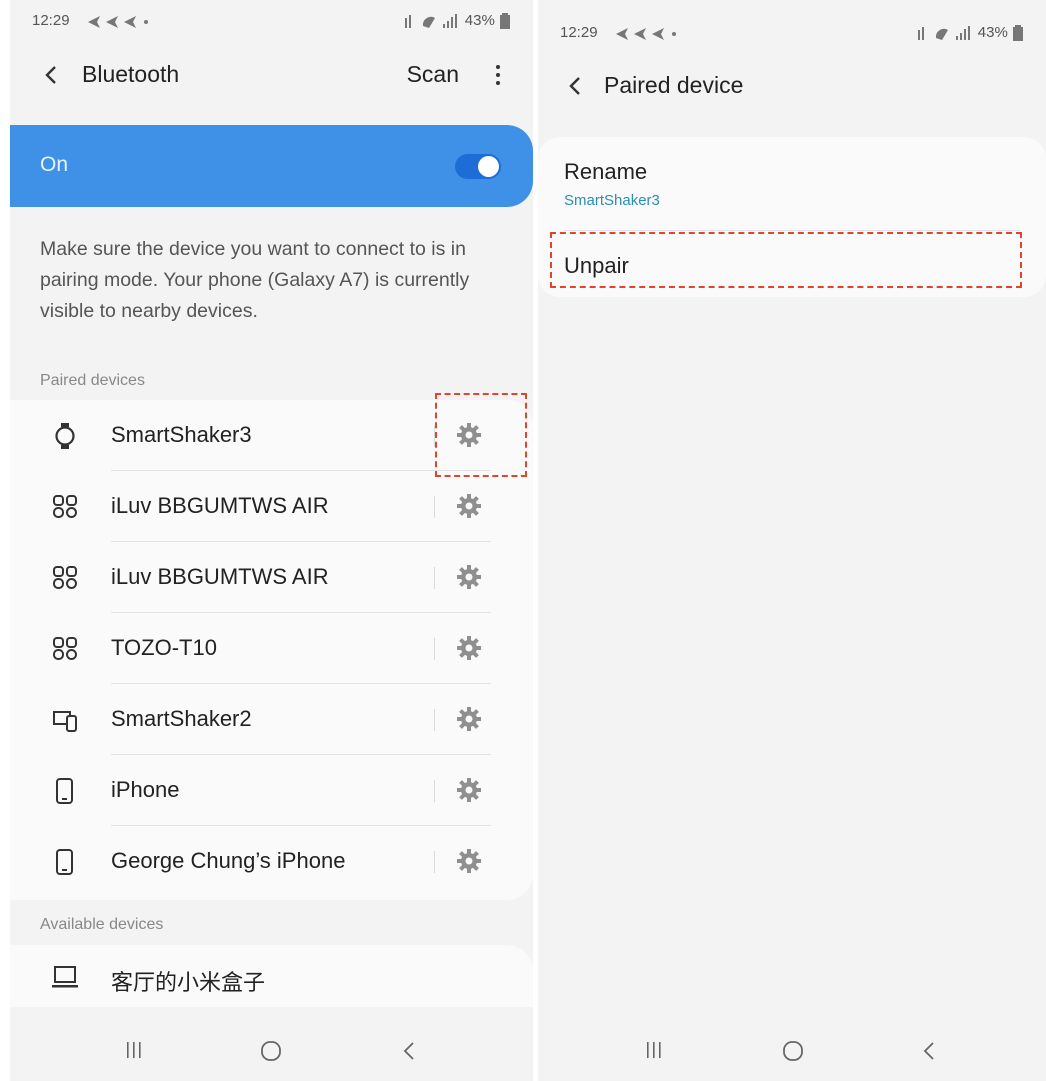 Image resolution: width=1046 pixels, height=1081 pixels. I want to click on available-devices-card: 客厅的小米盒子, so click(271, 976).